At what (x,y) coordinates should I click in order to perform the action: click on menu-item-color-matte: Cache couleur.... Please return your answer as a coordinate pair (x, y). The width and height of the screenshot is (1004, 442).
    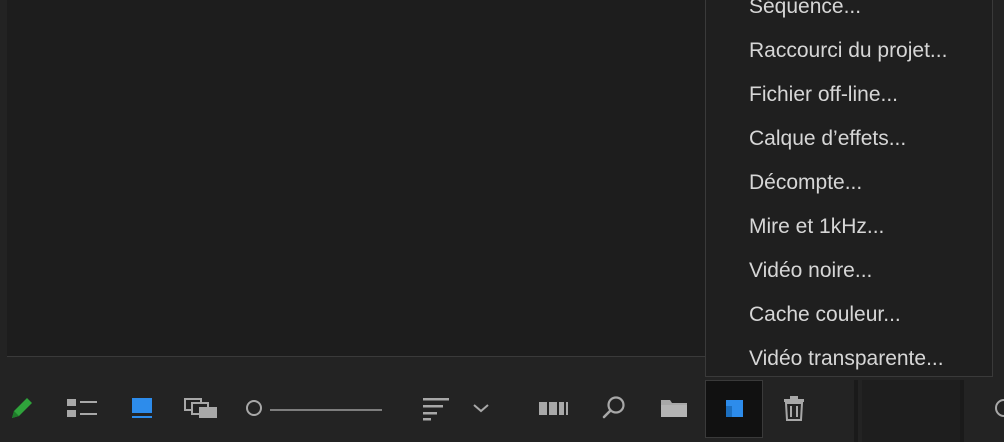
    Looking at the image, I should click on (825, 315).